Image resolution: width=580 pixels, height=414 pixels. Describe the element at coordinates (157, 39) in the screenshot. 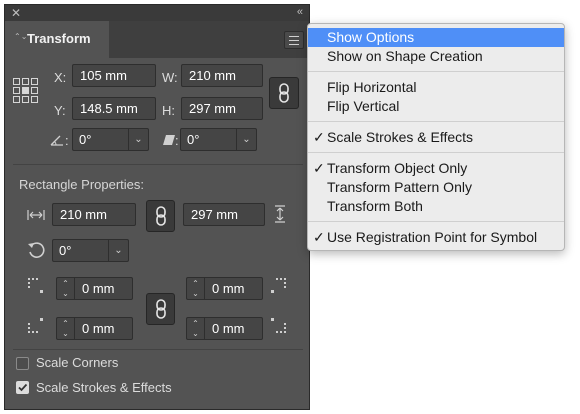

I see `panel-tab-row: ⌃⌄ Transform` at that location.